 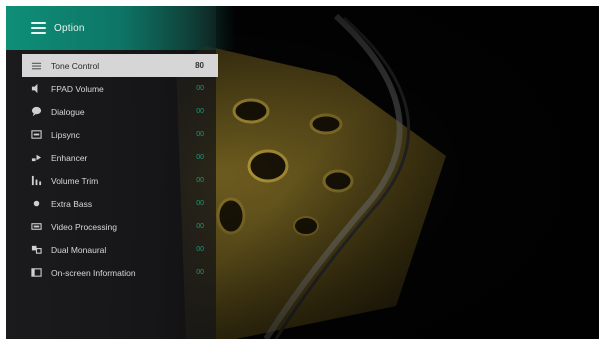 What do you see at coordinates (84, 226) in the screenshot?
I see `menu-item-label: Video Processing` at bounding box center [84, 226].